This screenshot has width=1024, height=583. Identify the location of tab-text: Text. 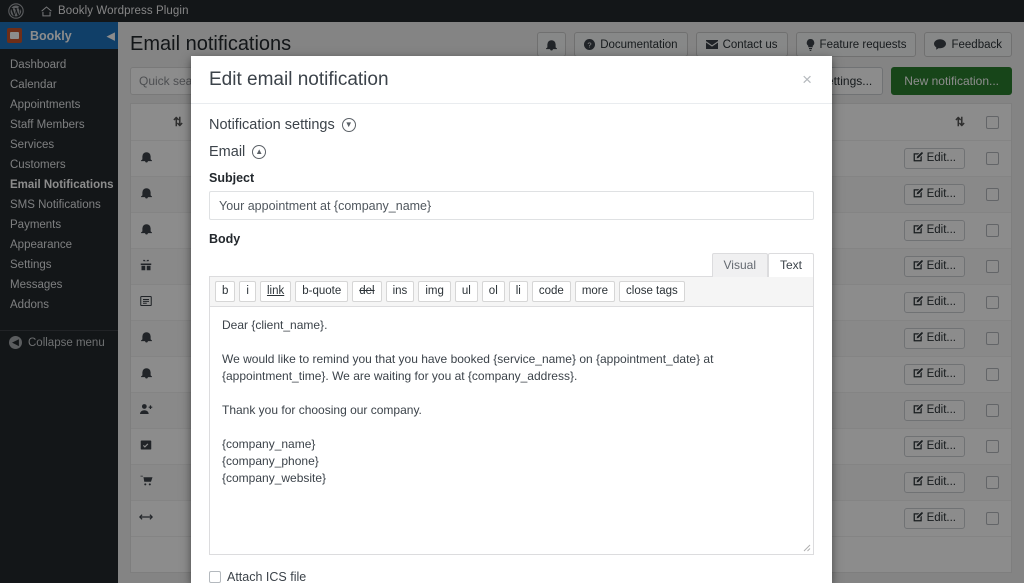
(790, 265).